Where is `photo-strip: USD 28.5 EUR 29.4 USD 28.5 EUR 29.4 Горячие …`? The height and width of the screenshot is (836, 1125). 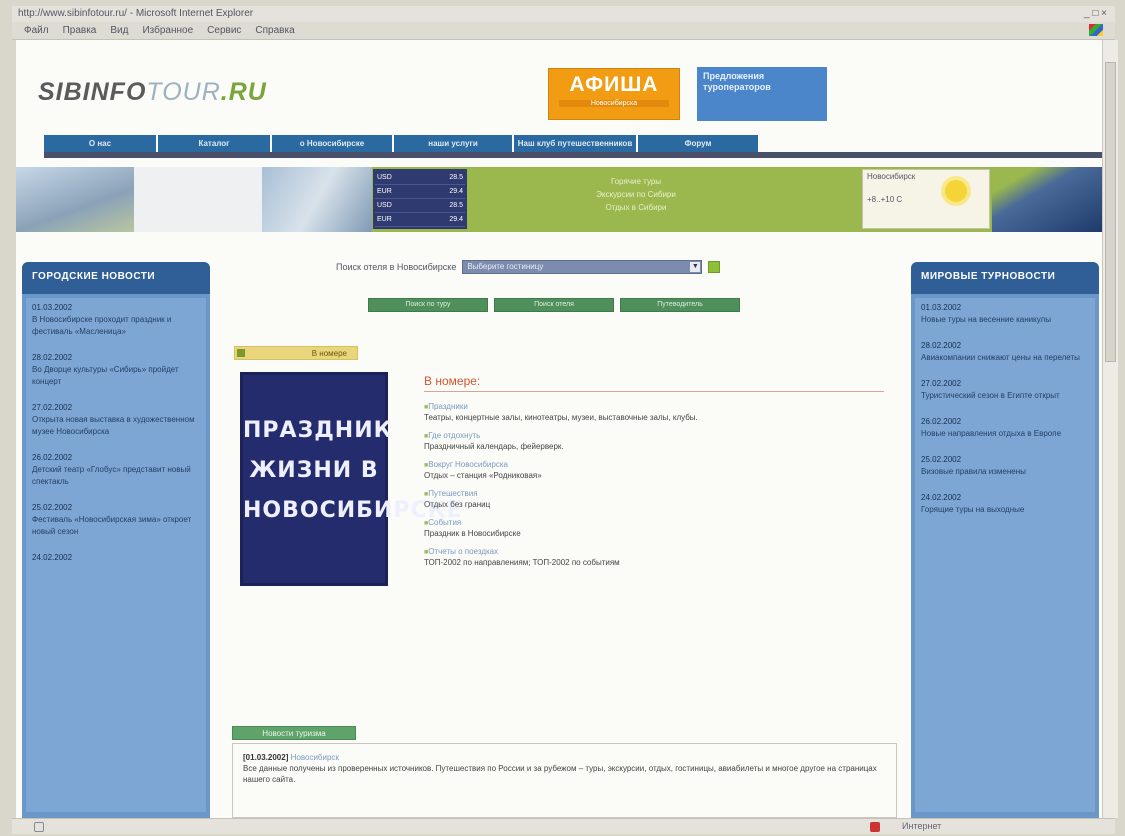 photo-strip: USD 28.5 EUR 29.4 USD 28.5 EUR 29.4 Горячие … is located at coordinates (559, 199).